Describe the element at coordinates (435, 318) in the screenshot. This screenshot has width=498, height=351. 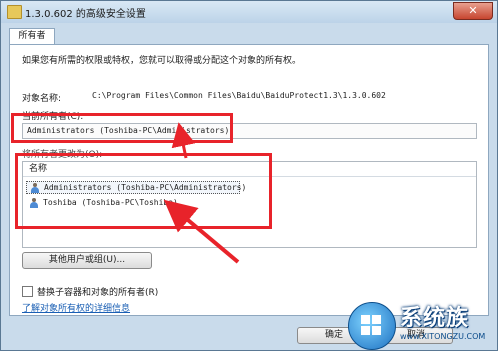
I see `watermark-brand: 系统族` at that location.